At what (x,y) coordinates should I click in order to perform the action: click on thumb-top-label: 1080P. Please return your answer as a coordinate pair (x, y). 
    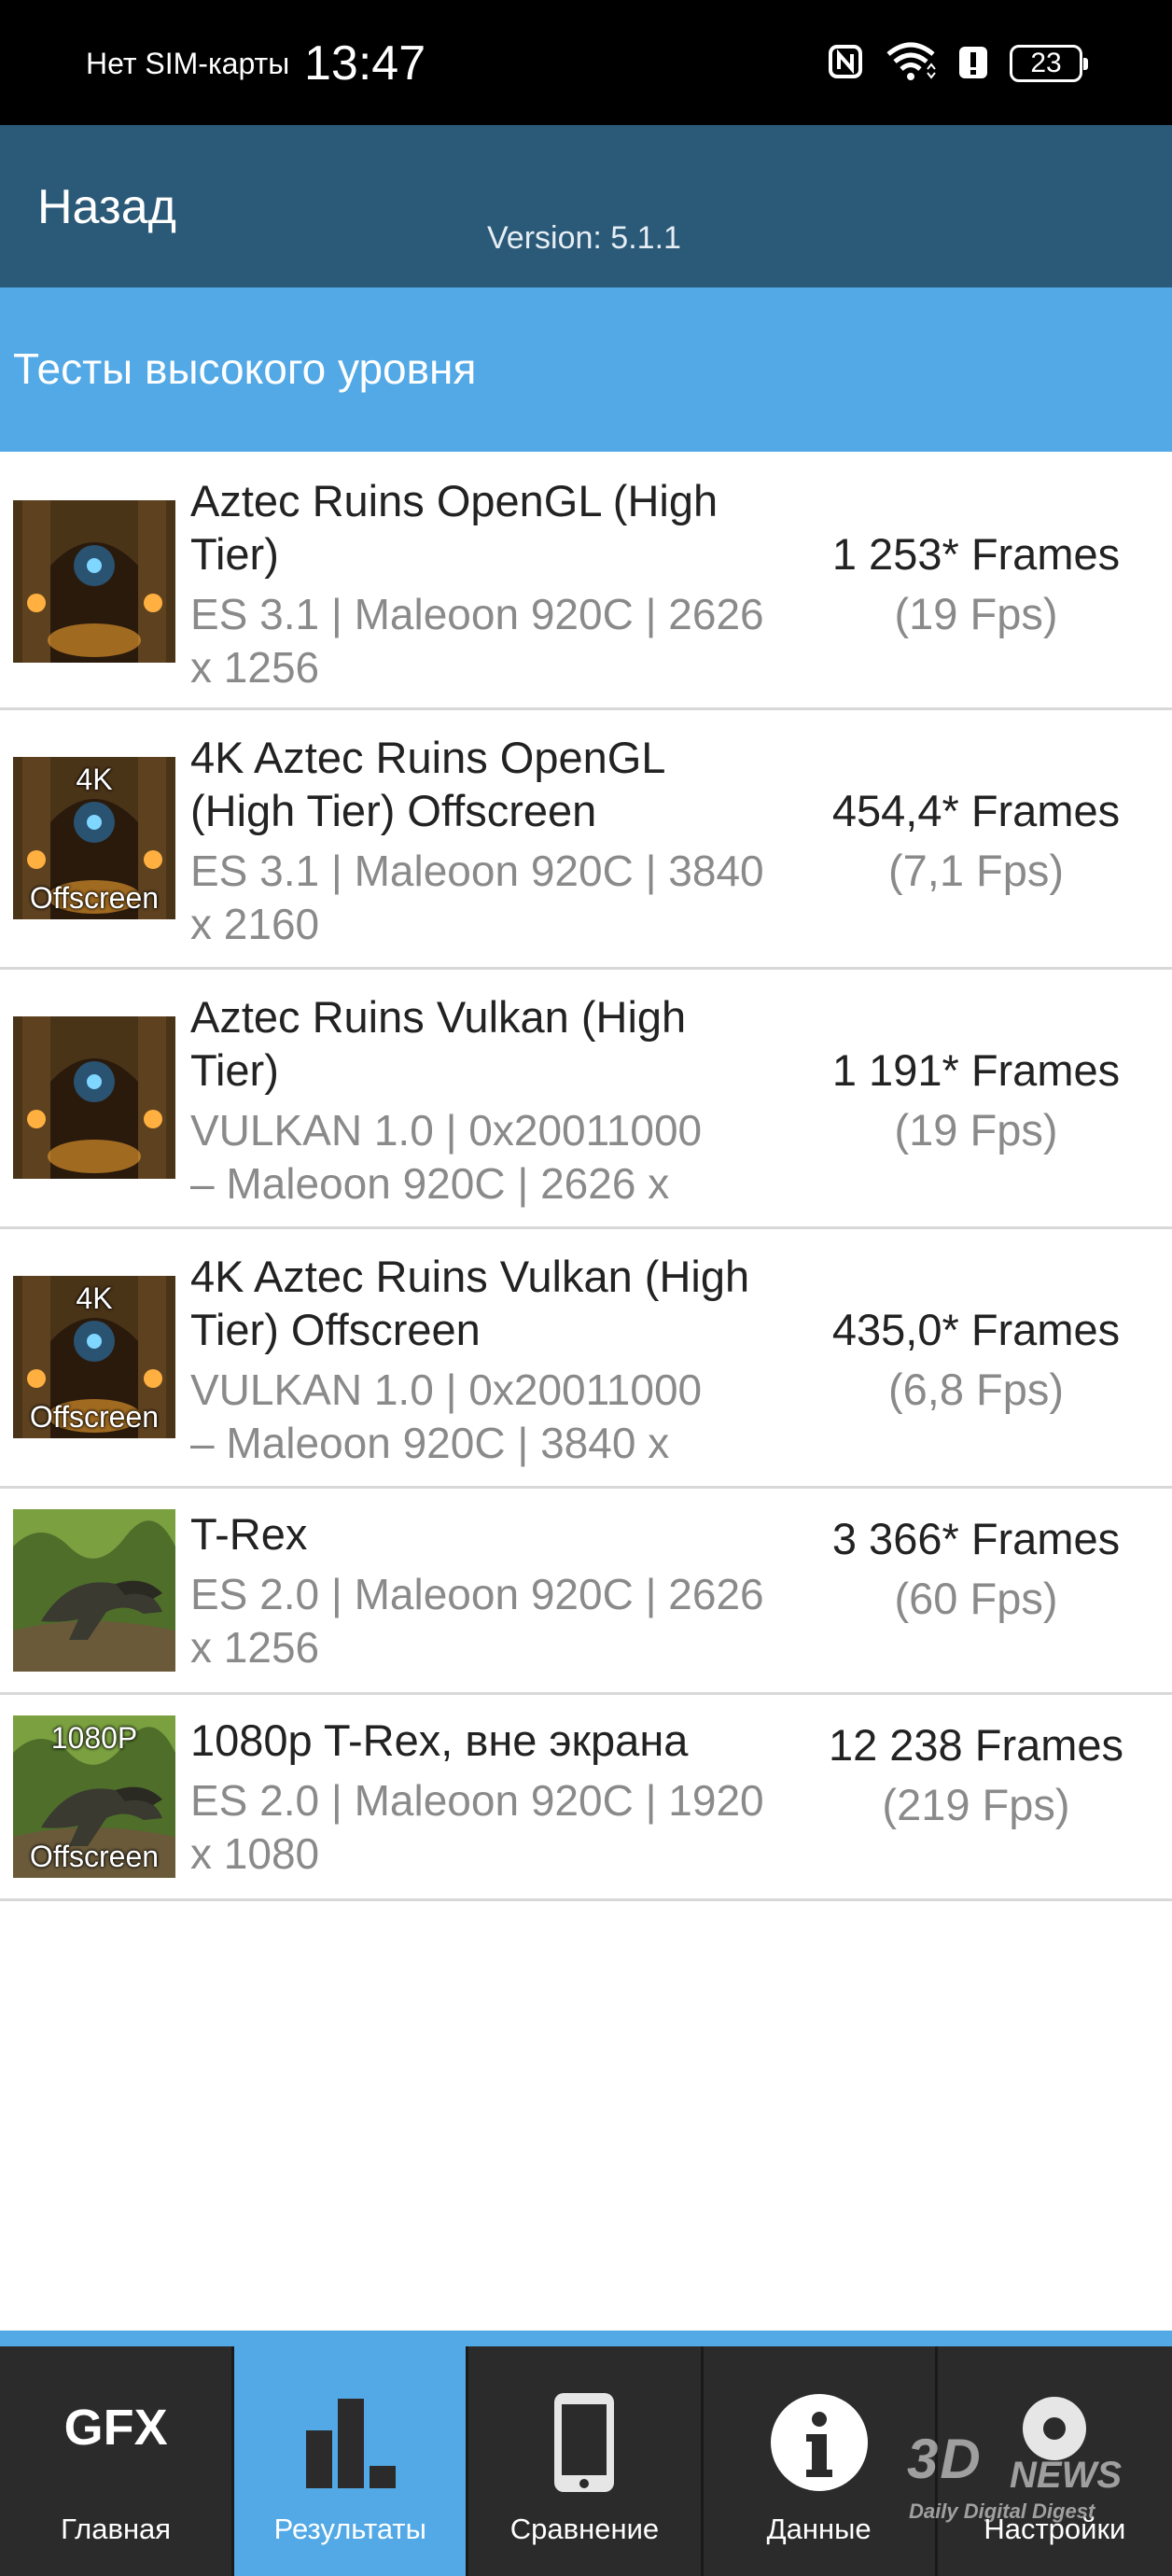
    Looking at the image, I should click on (94, 1738).